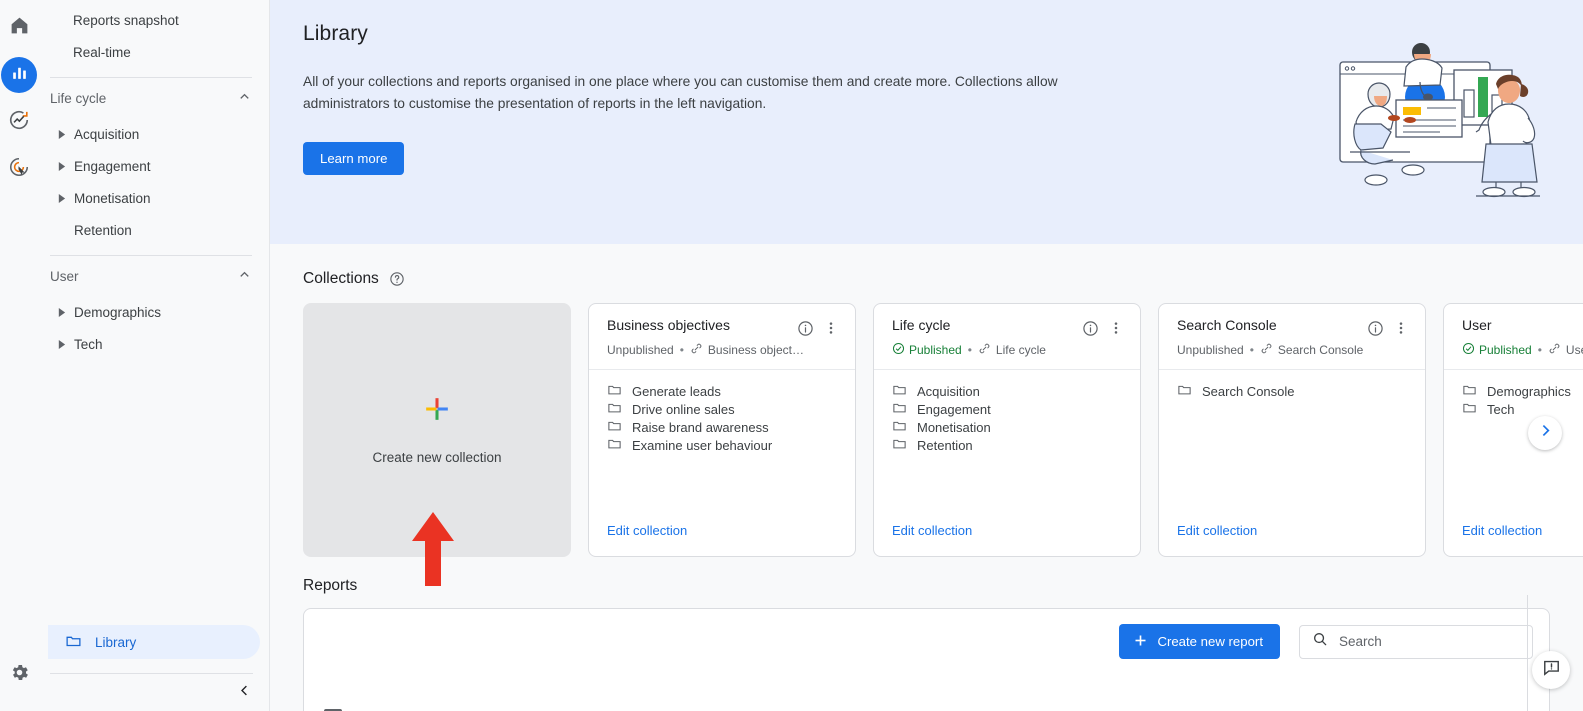 The height and width of the screenshot is (711, 1583). I want to click on nav-group-life-cycle: Life cycle, so click(153, 98).